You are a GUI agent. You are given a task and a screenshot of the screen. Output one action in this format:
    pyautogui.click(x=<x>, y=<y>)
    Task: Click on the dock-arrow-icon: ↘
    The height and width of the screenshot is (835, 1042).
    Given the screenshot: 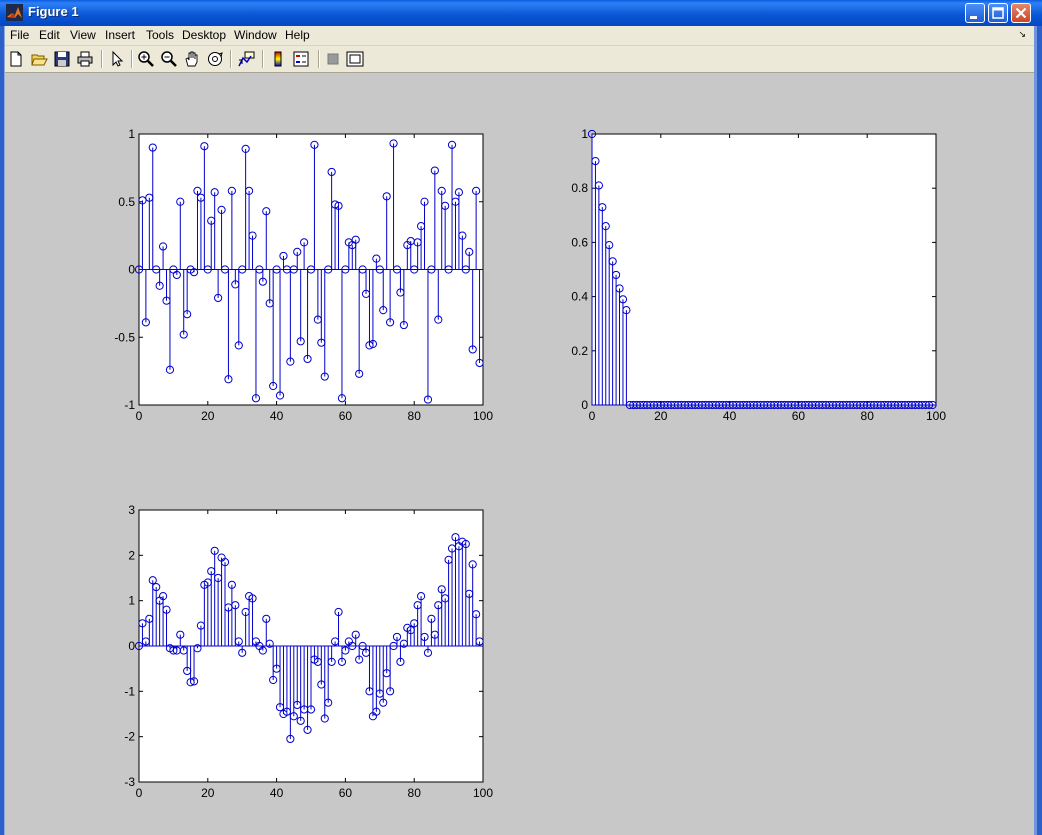 What is the action you would take?
    pyautogui.click(x=1022, y=34)
    